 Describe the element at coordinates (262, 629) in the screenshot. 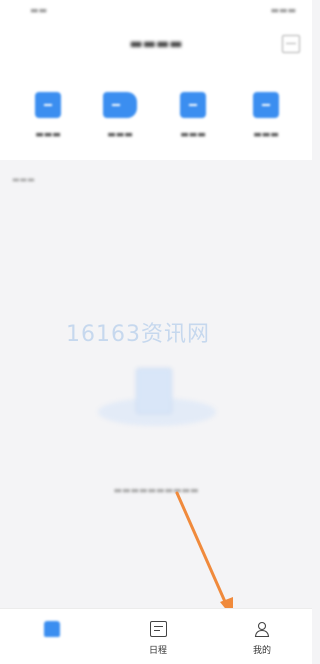

I see `user-icon` at that location.